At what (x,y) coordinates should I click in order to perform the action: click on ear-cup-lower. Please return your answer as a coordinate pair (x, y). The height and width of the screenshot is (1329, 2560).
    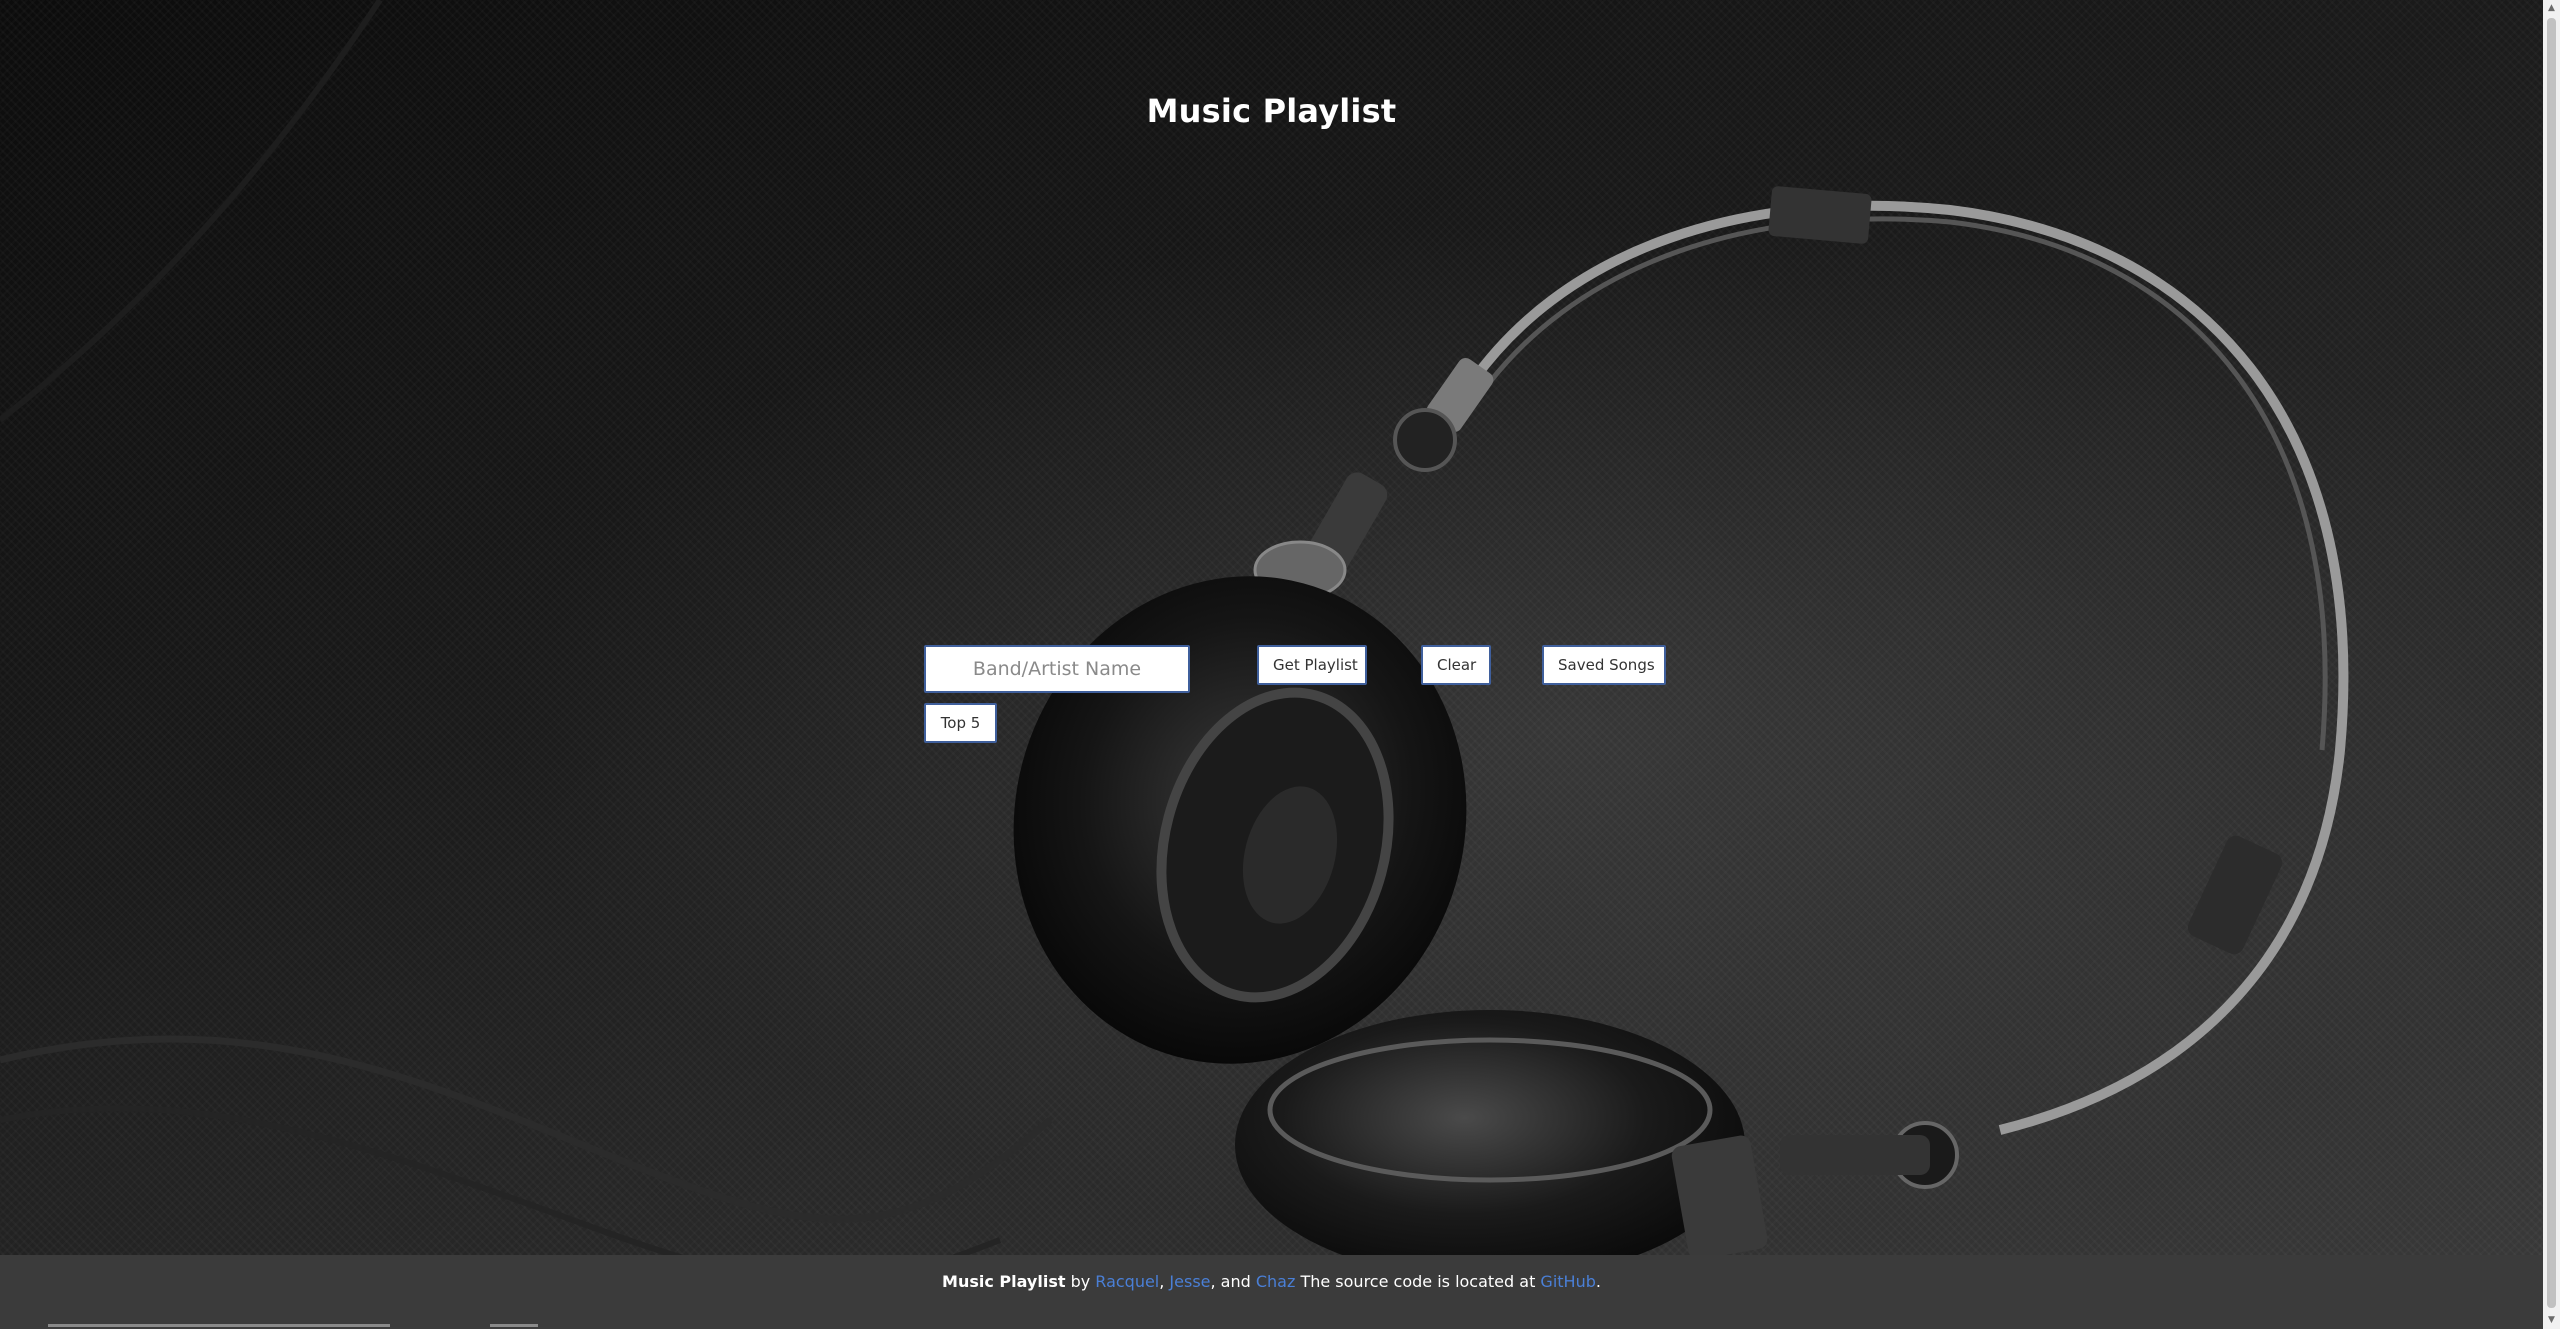
    Looking at the image, I should click on (1490, 1145).